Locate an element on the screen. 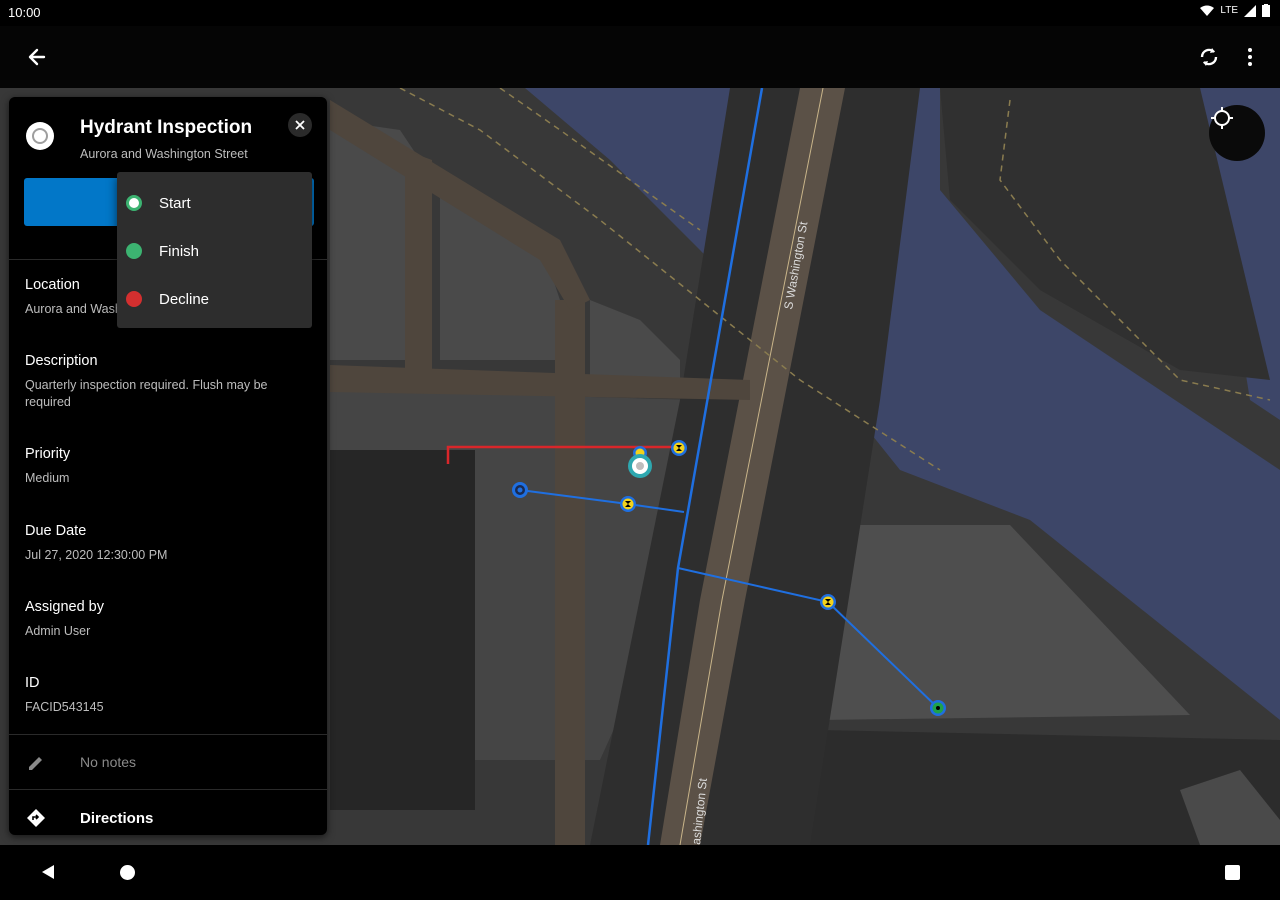 The width and height of the screenshot is (1280, 900). locate-me-button is located at coordinates (1237, 133).